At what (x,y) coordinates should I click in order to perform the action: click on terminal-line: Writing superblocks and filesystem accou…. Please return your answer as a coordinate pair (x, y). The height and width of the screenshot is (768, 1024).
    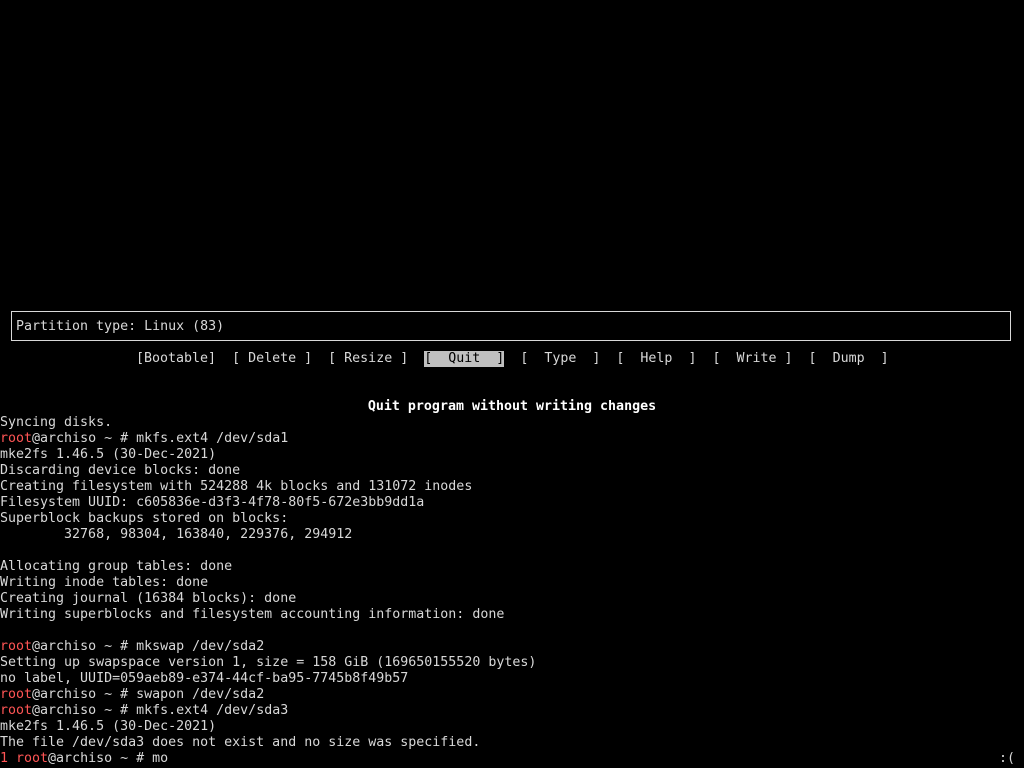
    Looking at the image, I should click on (252, 614).